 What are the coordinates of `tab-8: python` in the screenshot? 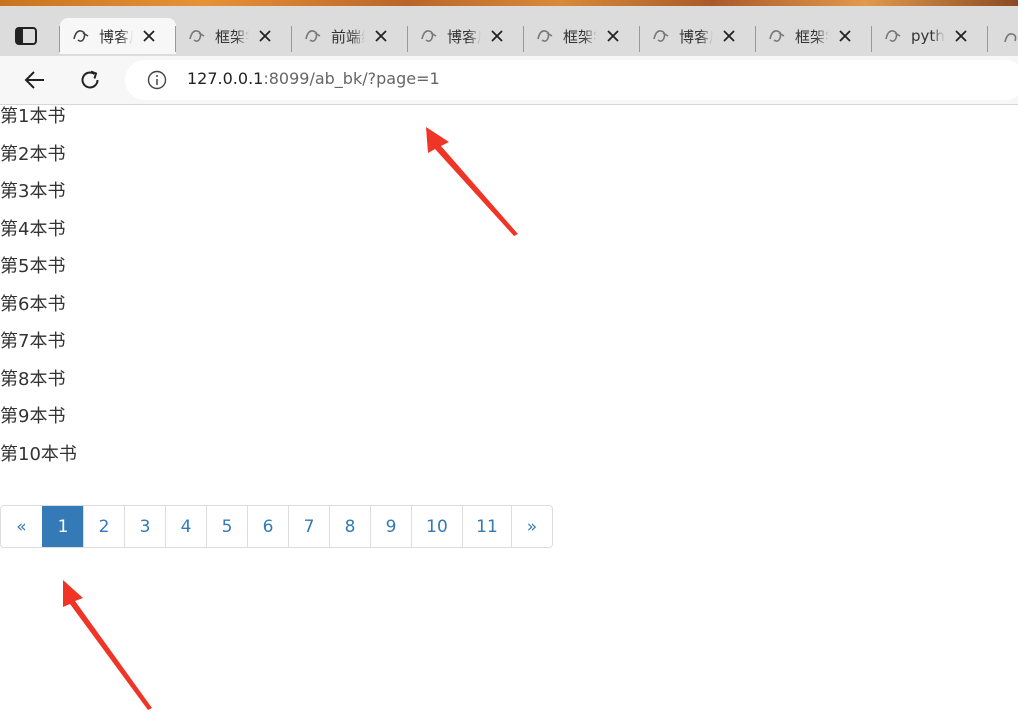 It's located at (930, 36).